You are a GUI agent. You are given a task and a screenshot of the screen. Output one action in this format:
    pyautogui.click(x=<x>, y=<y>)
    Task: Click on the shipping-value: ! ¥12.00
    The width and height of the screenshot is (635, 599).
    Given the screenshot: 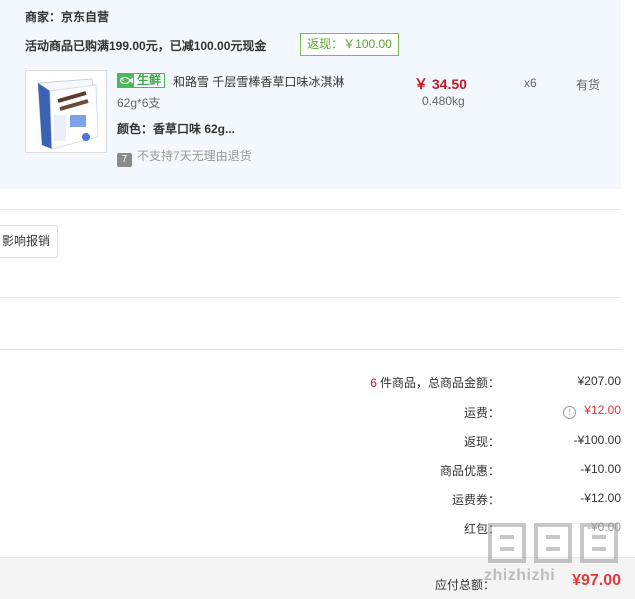 What is the action you would take?
    pyautogui.click(x=592, y=411)
    